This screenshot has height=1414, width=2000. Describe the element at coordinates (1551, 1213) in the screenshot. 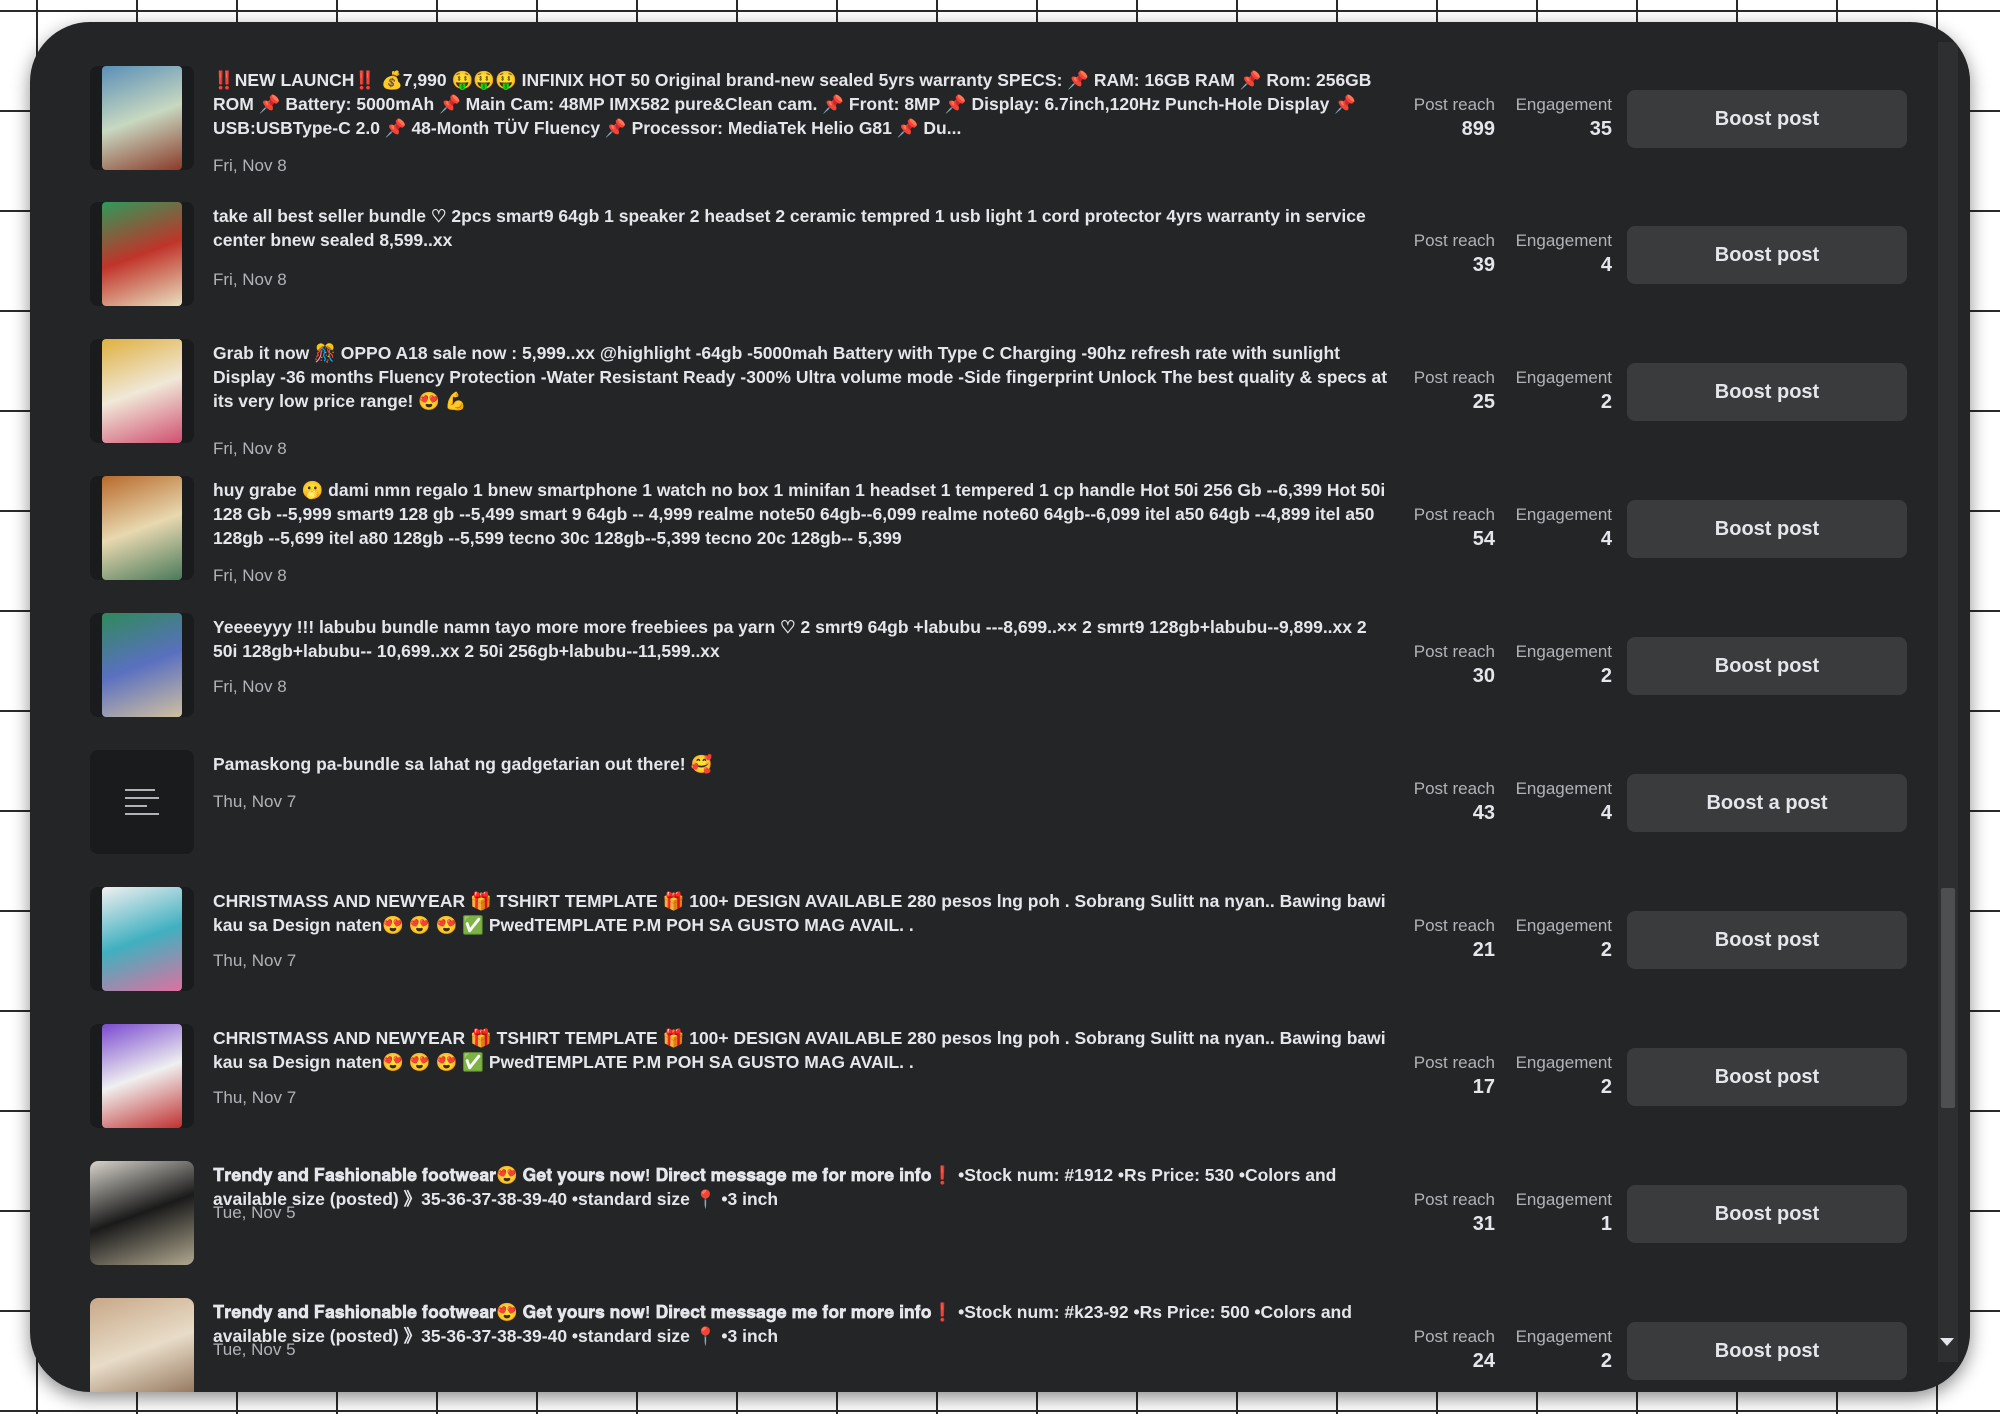

I see `engagement-metric: Engagement 1` at that location.